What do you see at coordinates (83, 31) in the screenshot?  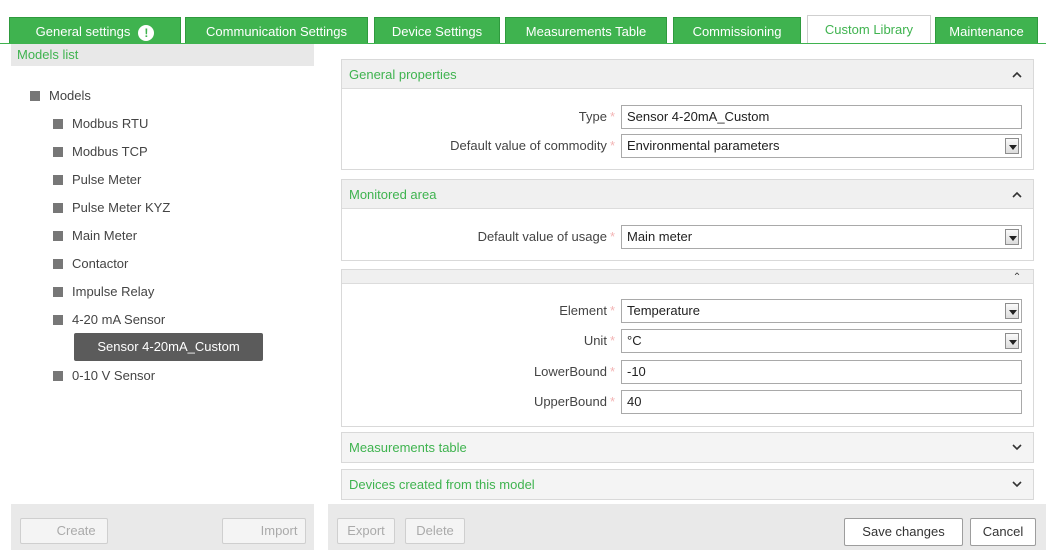 I see `tab-label: General settings` at bounding box center [83, 31].